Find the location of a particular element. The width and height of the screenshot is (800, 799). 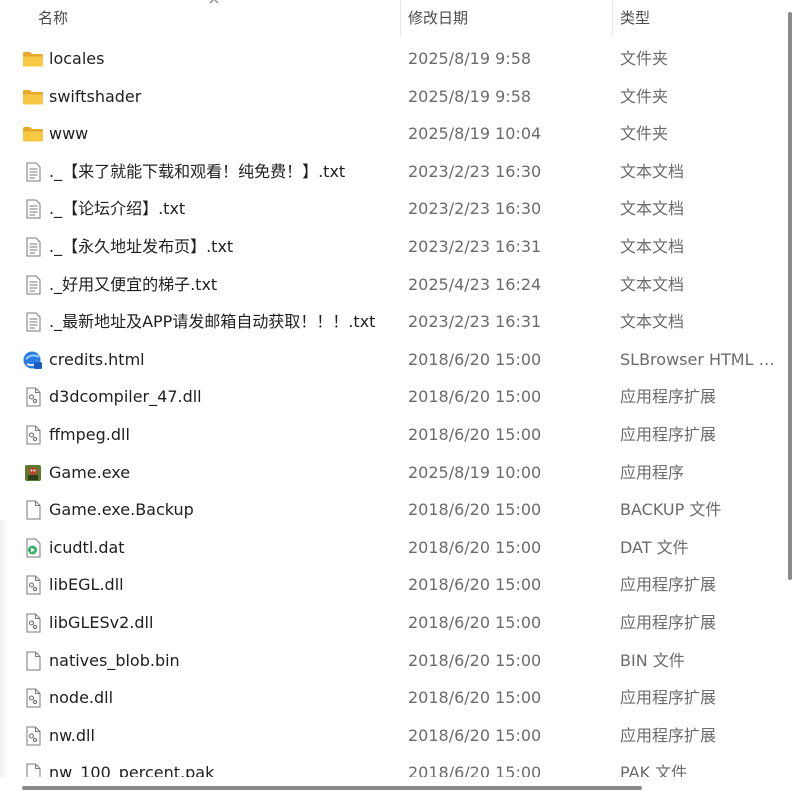

column-header-date-modified: 修改日期 is located at coordinates (506, 19).